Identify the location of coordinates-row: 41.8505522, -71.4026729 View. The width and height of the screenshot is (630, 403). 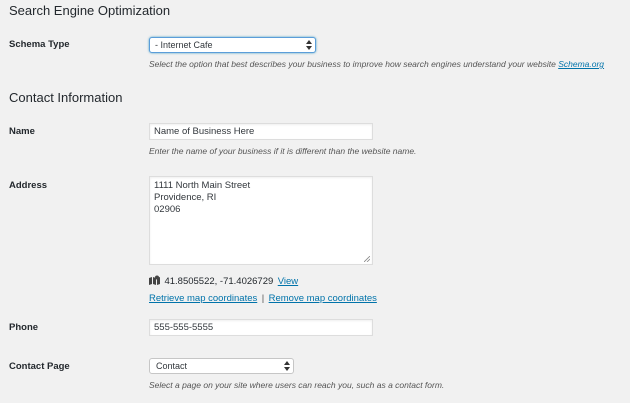
(223, 280).